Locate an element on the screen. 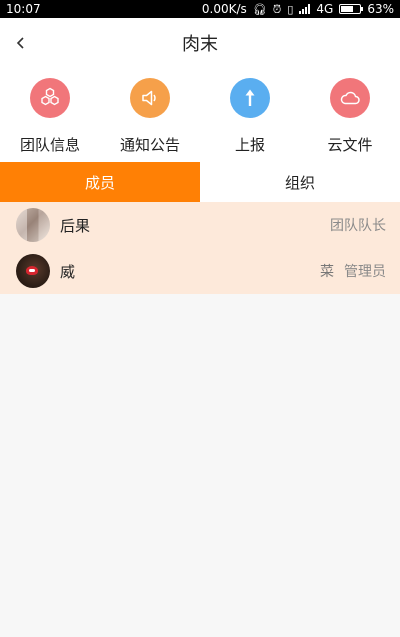 This screenshot has width=400, height=637. header-bar: 肉末 is located at coordinates (200, 43).